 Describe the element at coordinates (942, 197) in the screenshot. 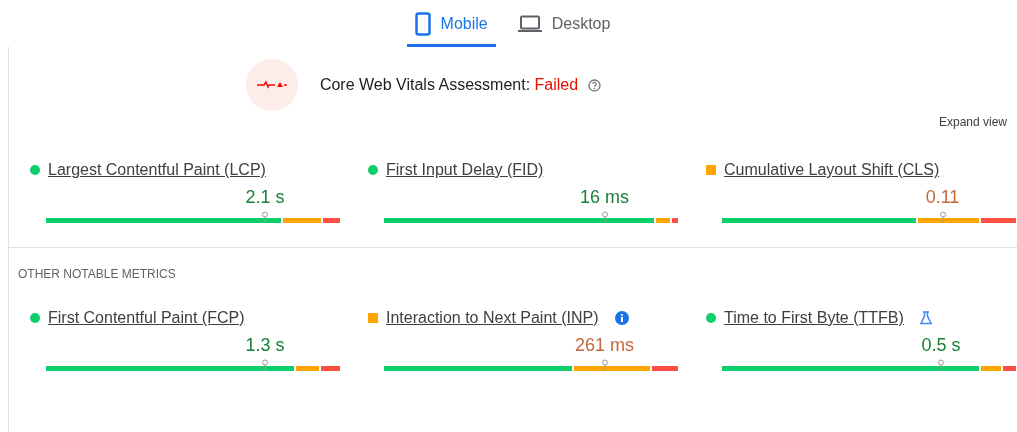

I see `metric-value: 0.11` at that location.